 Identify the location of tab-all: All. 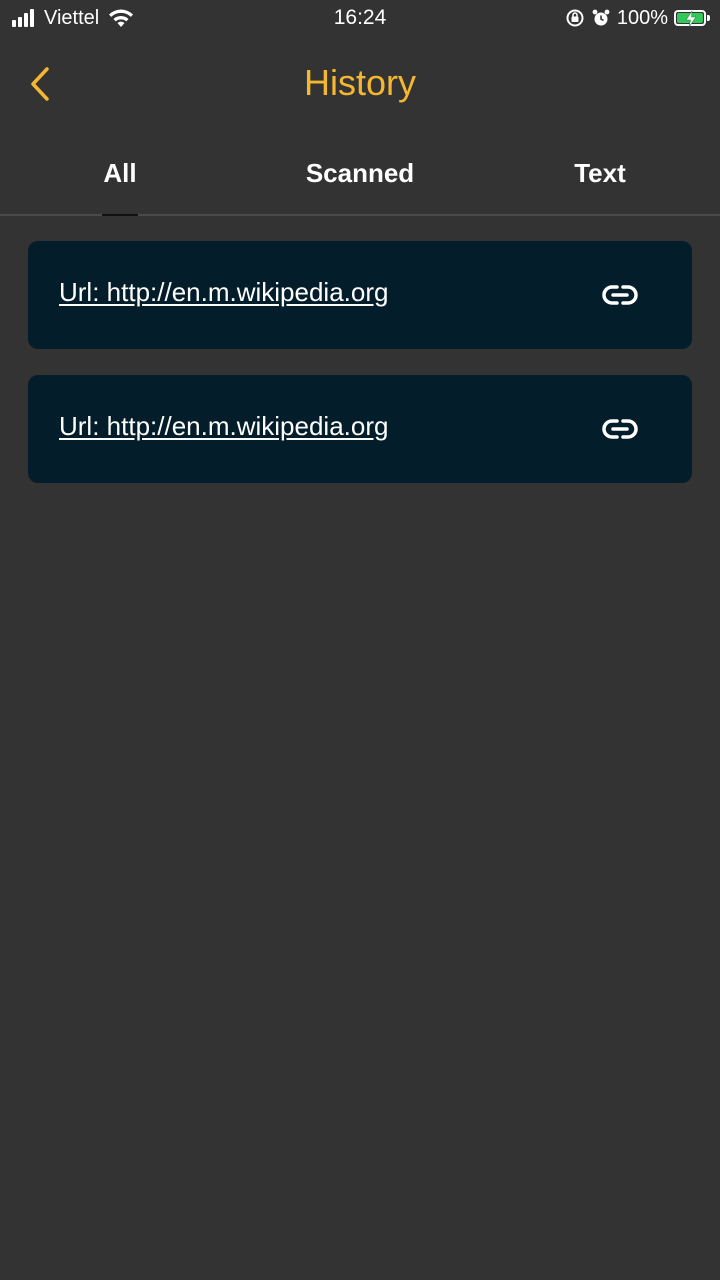
(120, 174).